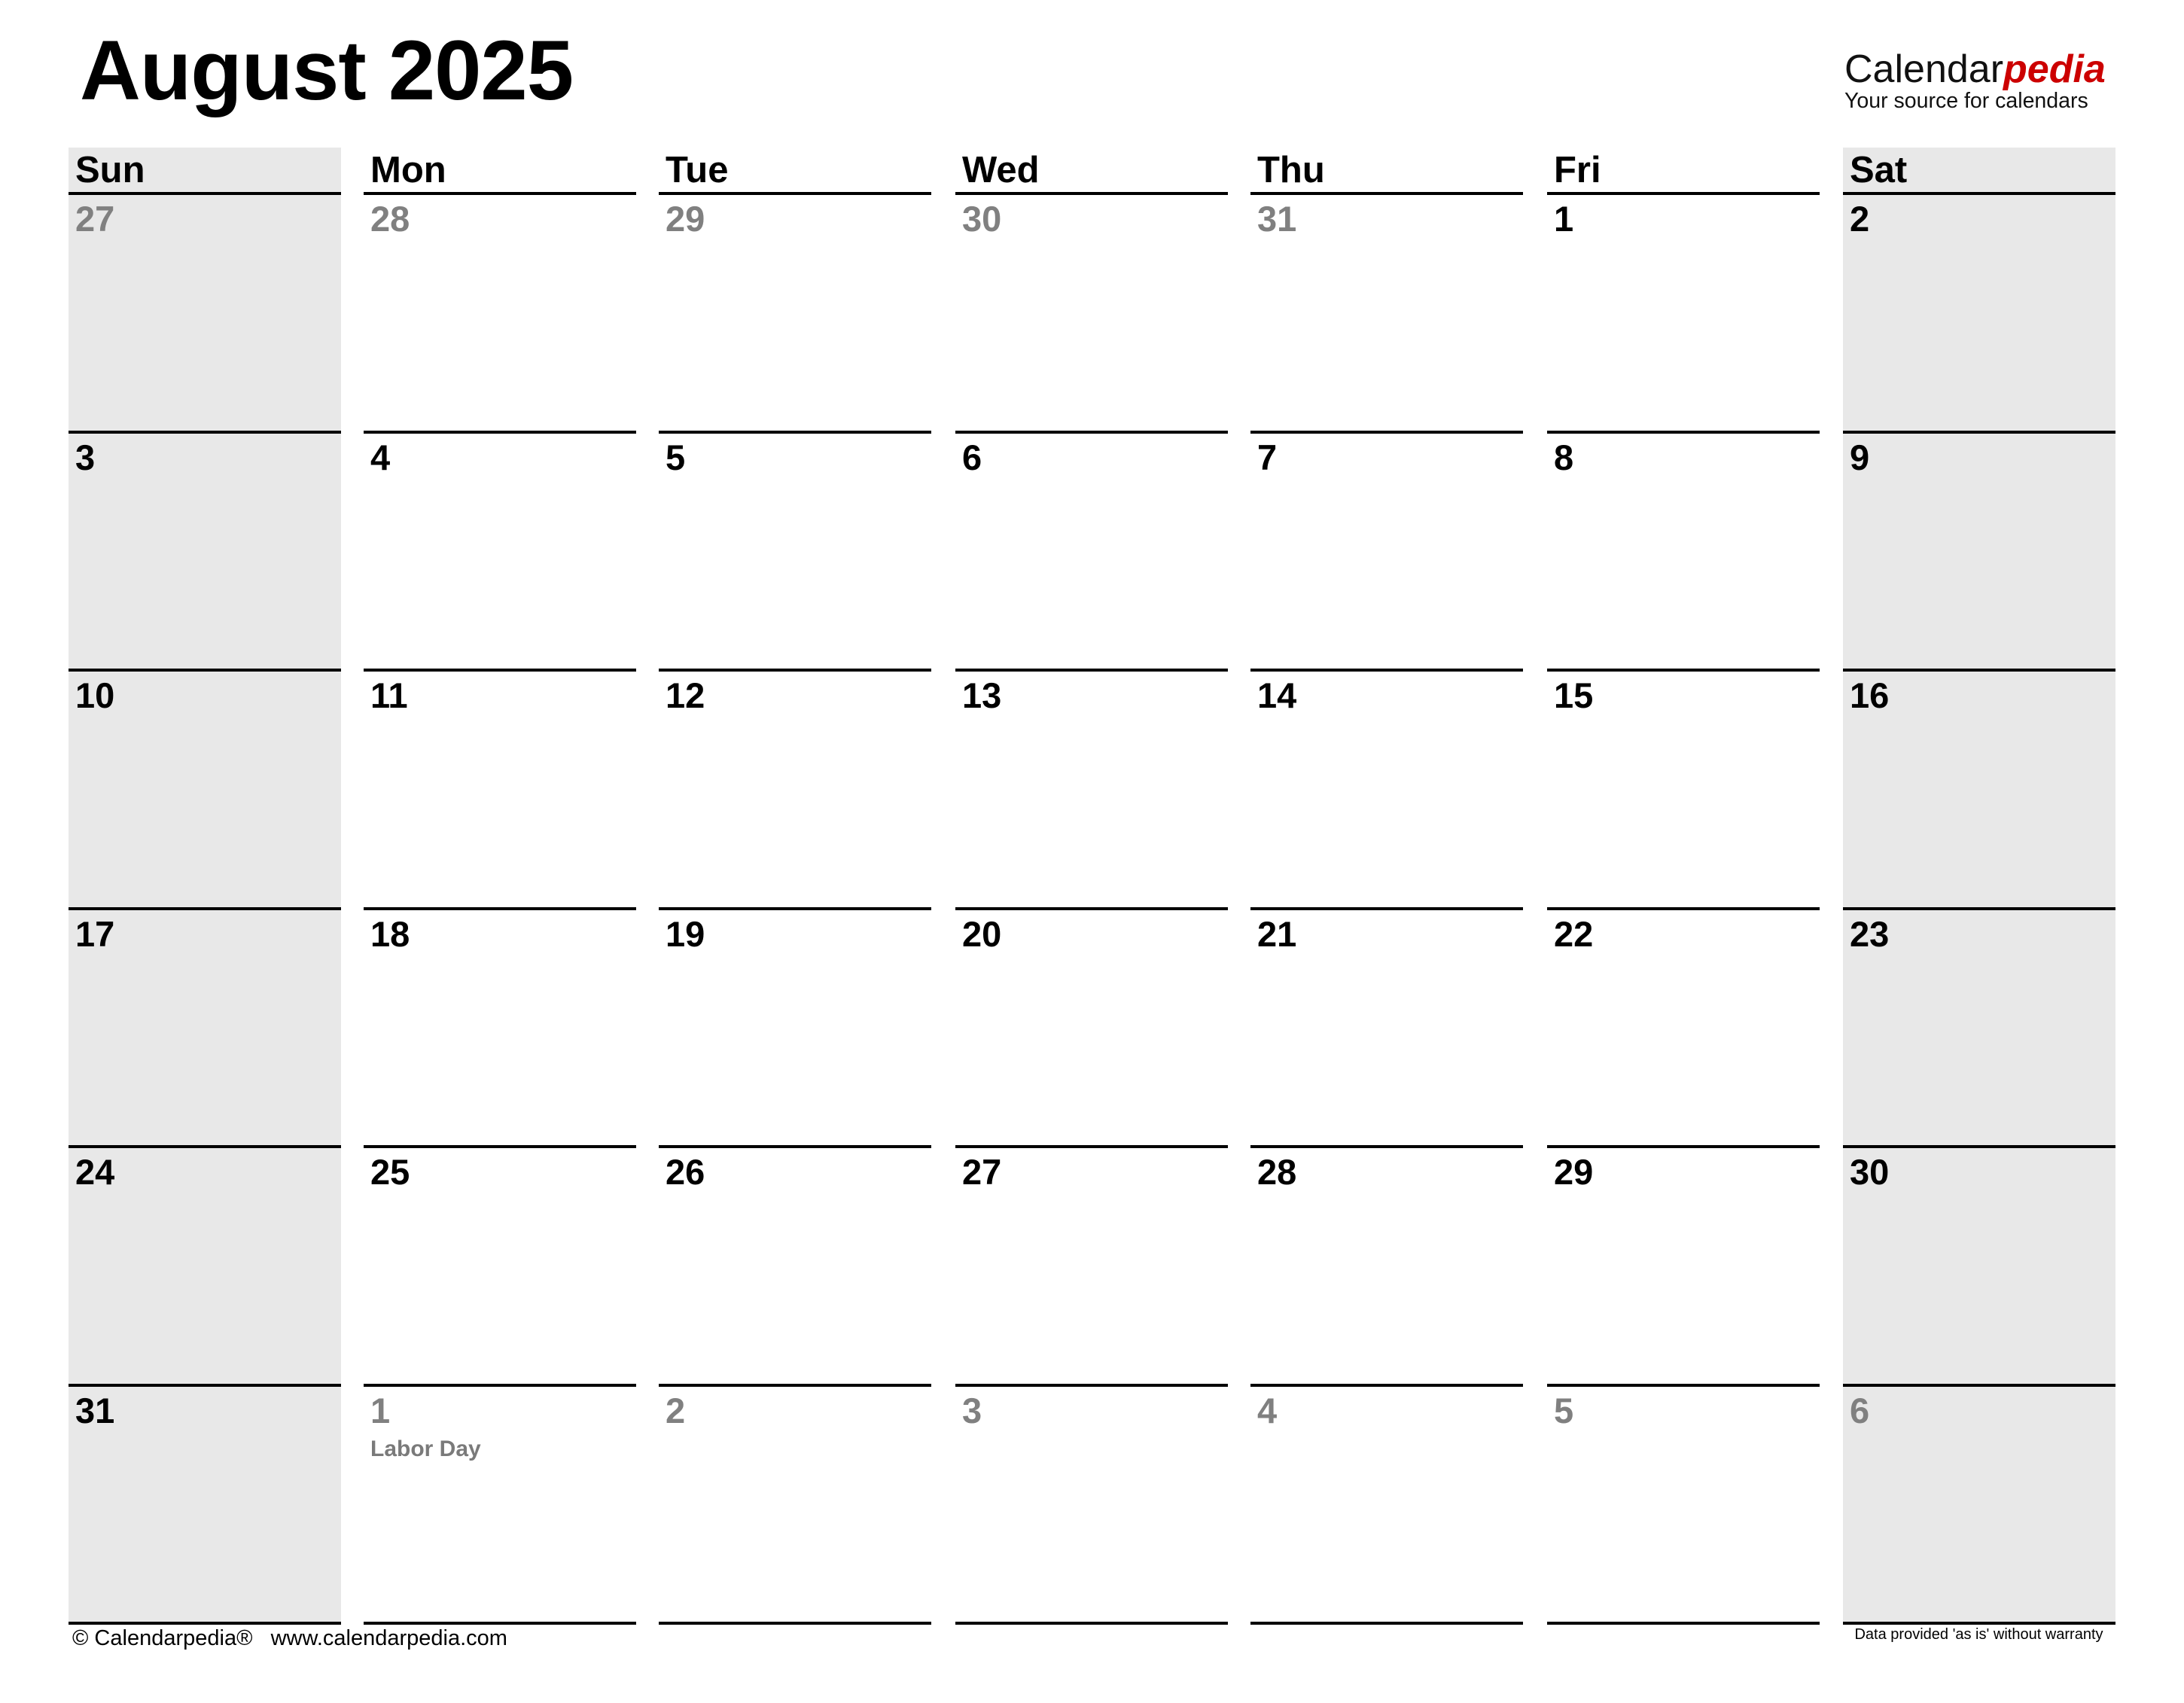  I want to click on day-number-adjacent-month: 29, so click(685, 219).